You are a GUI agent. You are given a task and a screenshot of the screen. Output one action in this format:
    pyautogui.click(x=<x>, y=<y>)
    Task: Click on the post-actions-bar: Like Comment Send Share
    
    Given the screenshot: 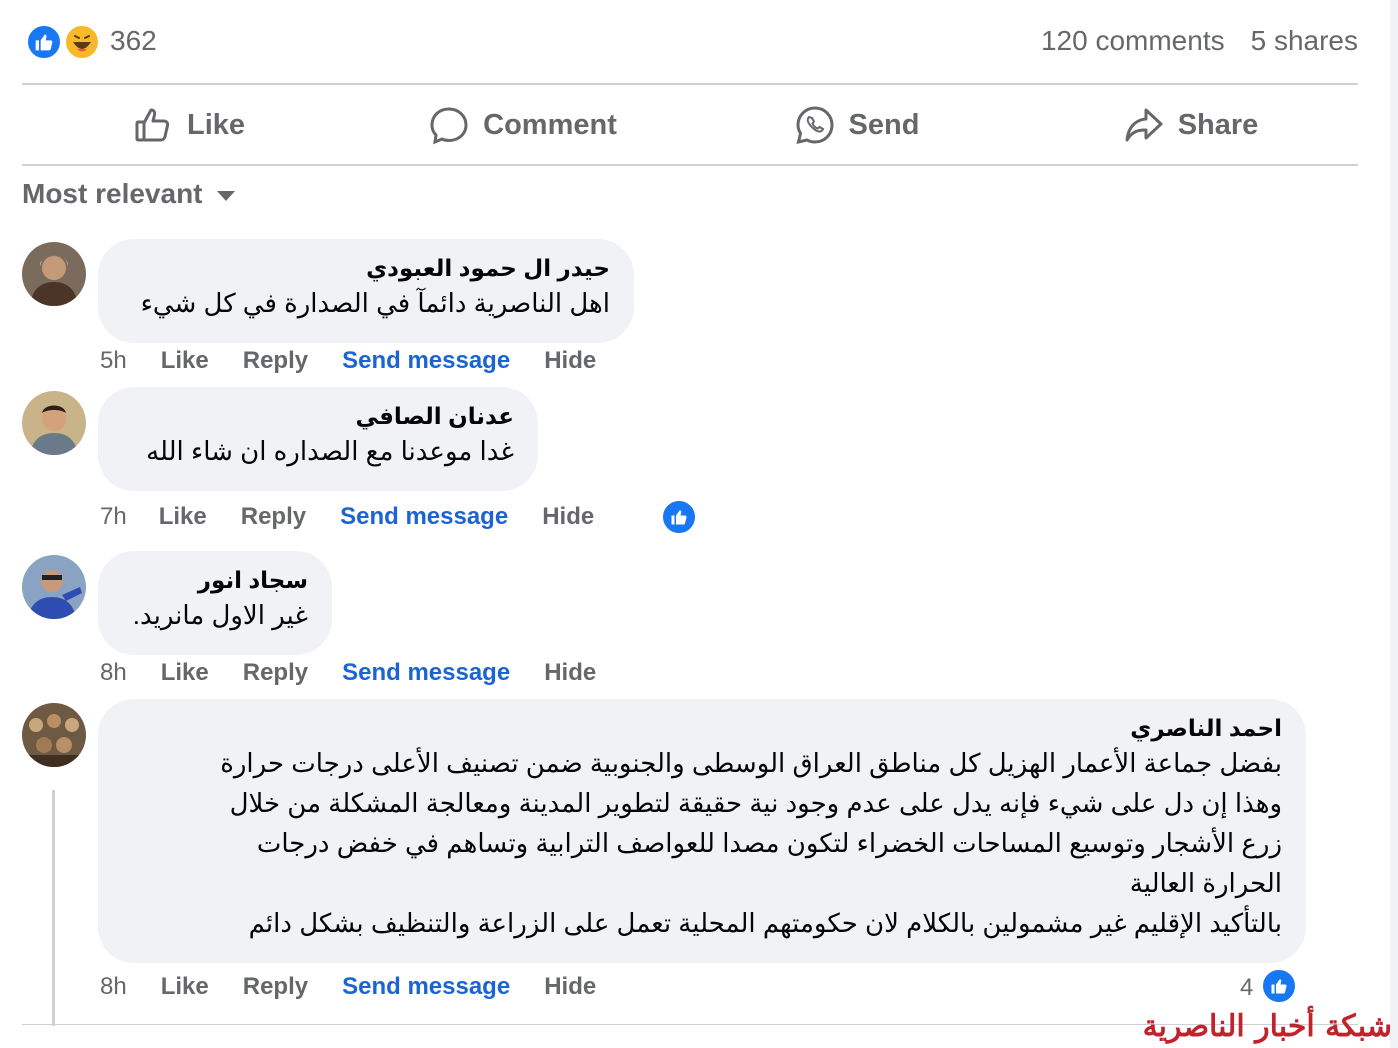 What is the action you would take?
    pyautogui.click(x=690, y=125)
    